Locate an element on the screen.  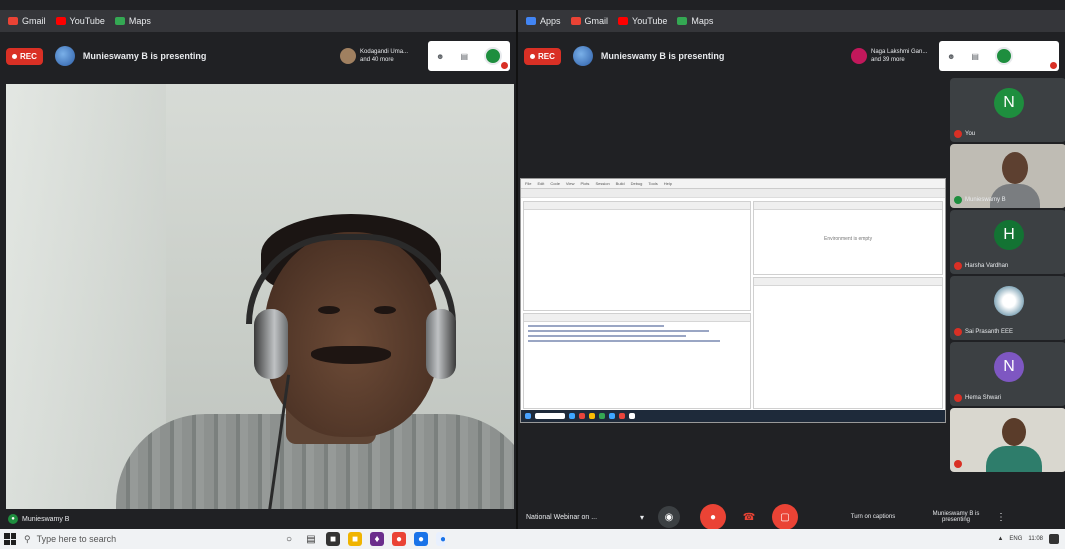
network-icon: ▲ is located at coordinates (1000, 539).